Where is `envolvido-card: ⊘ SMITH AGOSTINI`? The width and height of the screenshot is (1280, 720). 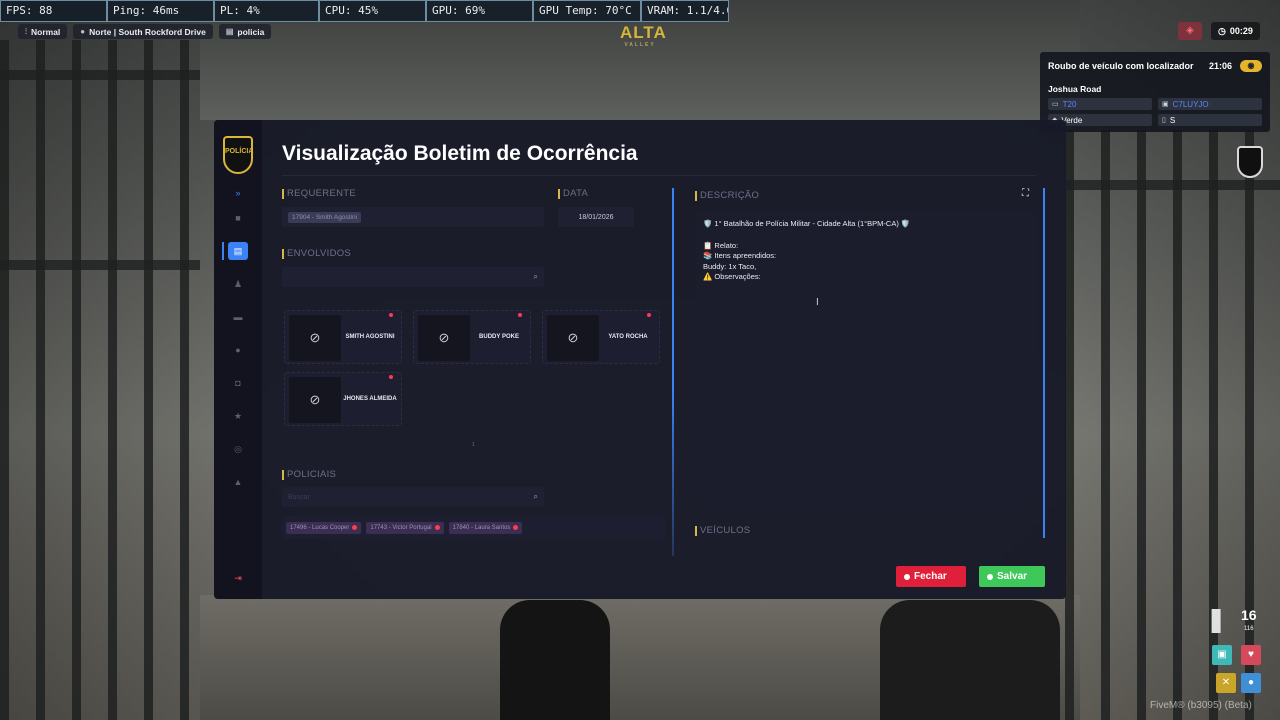
envolvido-card: ⊘ SMITH AGOSTINI is located at coordinates (343, 337).